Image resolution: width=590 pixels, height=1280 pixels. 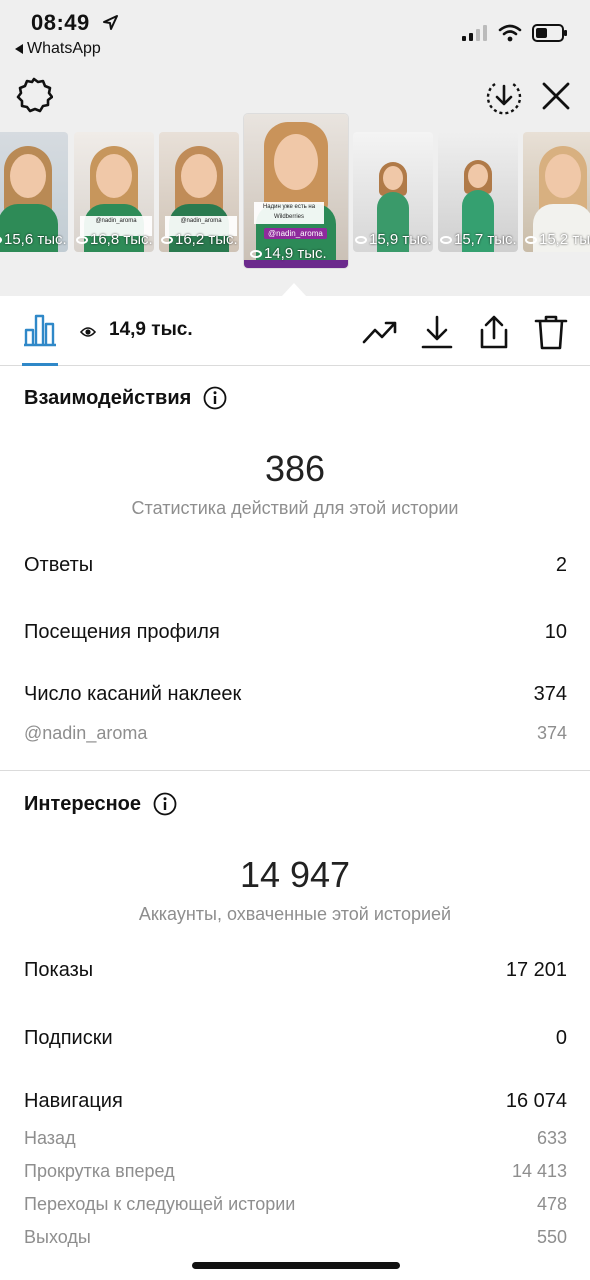 What do you see at coordinates (64, 48) in the screenshot?
I see `back-app-label: WhatsApp` at bounding box center [64, 48].